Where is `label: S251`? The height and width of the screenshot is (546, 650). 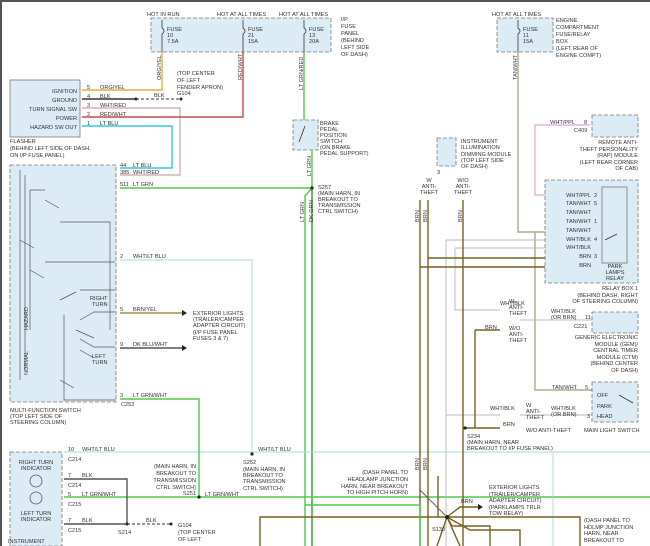 label: S251 is located at coordinates (189, 494).